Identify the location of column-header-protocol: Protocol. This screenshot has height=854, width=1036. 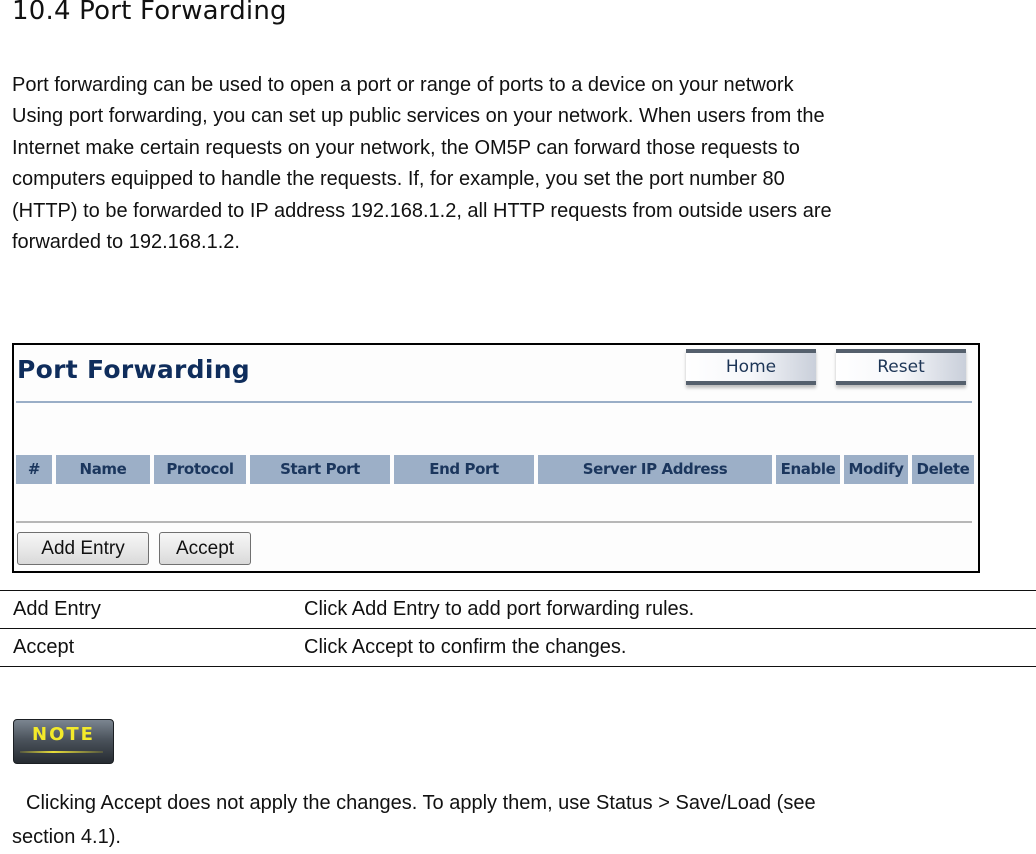
(200, 469).